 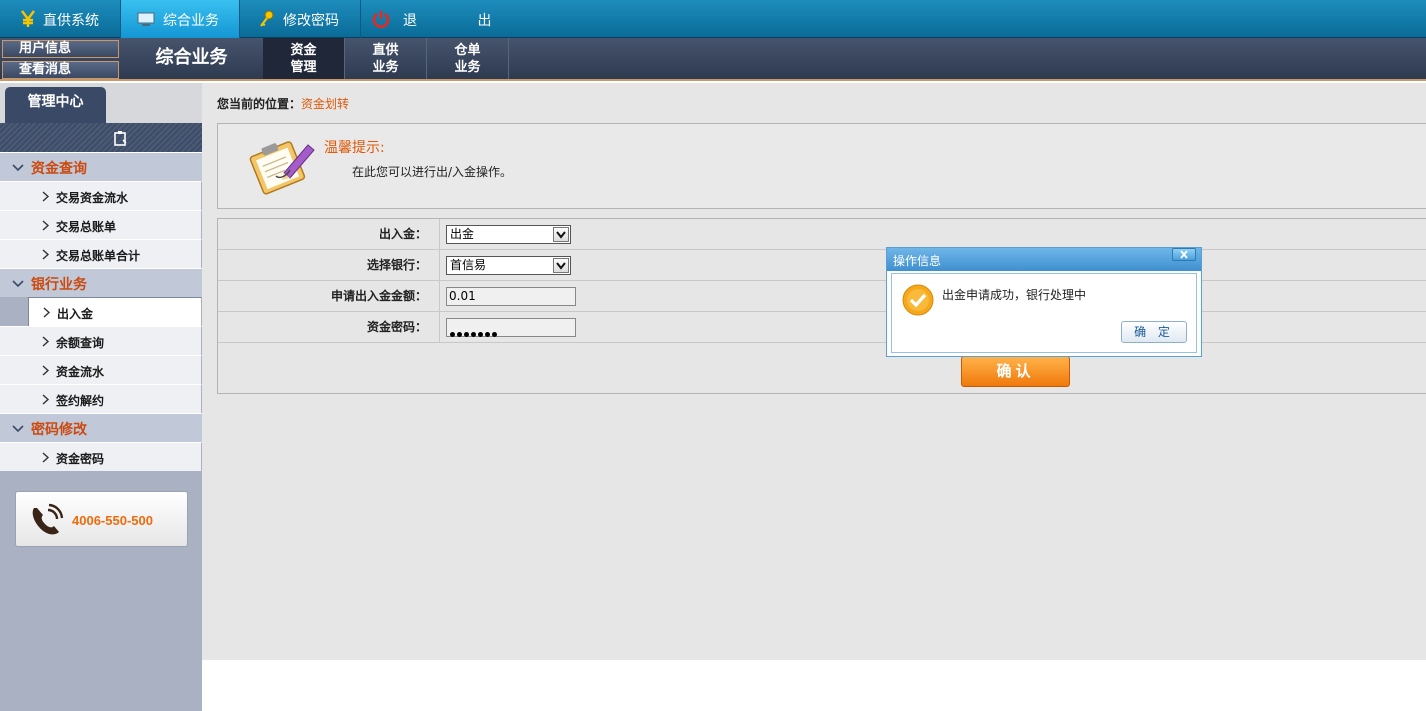 I want to click on sidebar-item-trade-ledger-total: 交易总账单合计, so click(x=101, y=253).